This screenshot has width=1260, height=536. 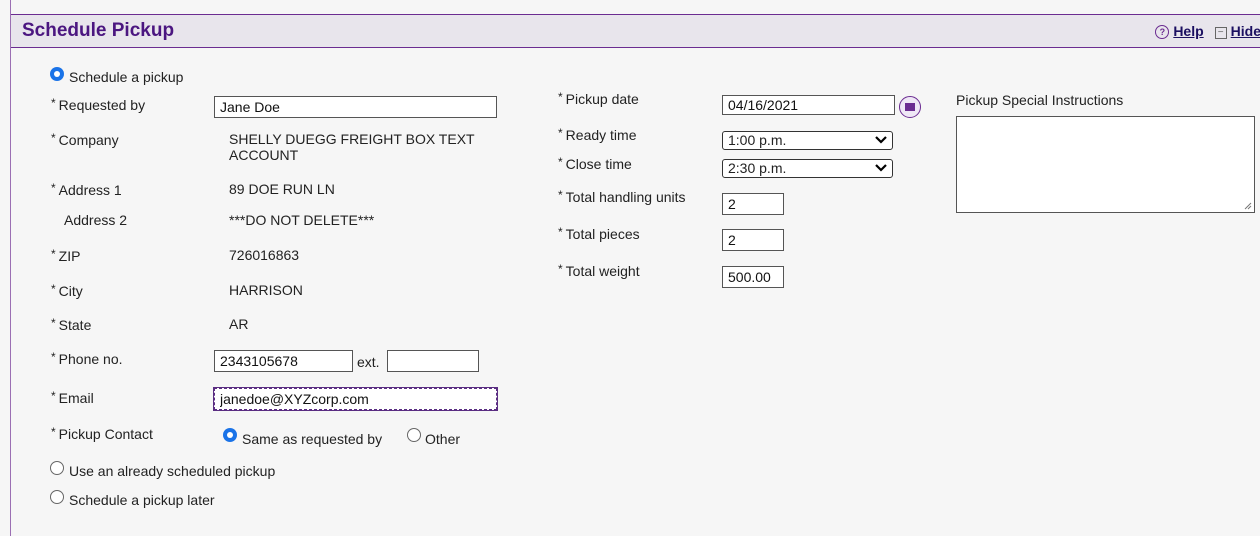 What do you see at coordinates (622, 196) in the screenshot?
I see `handling-units-label: * Total handling units` at bounding box center [622, 196].